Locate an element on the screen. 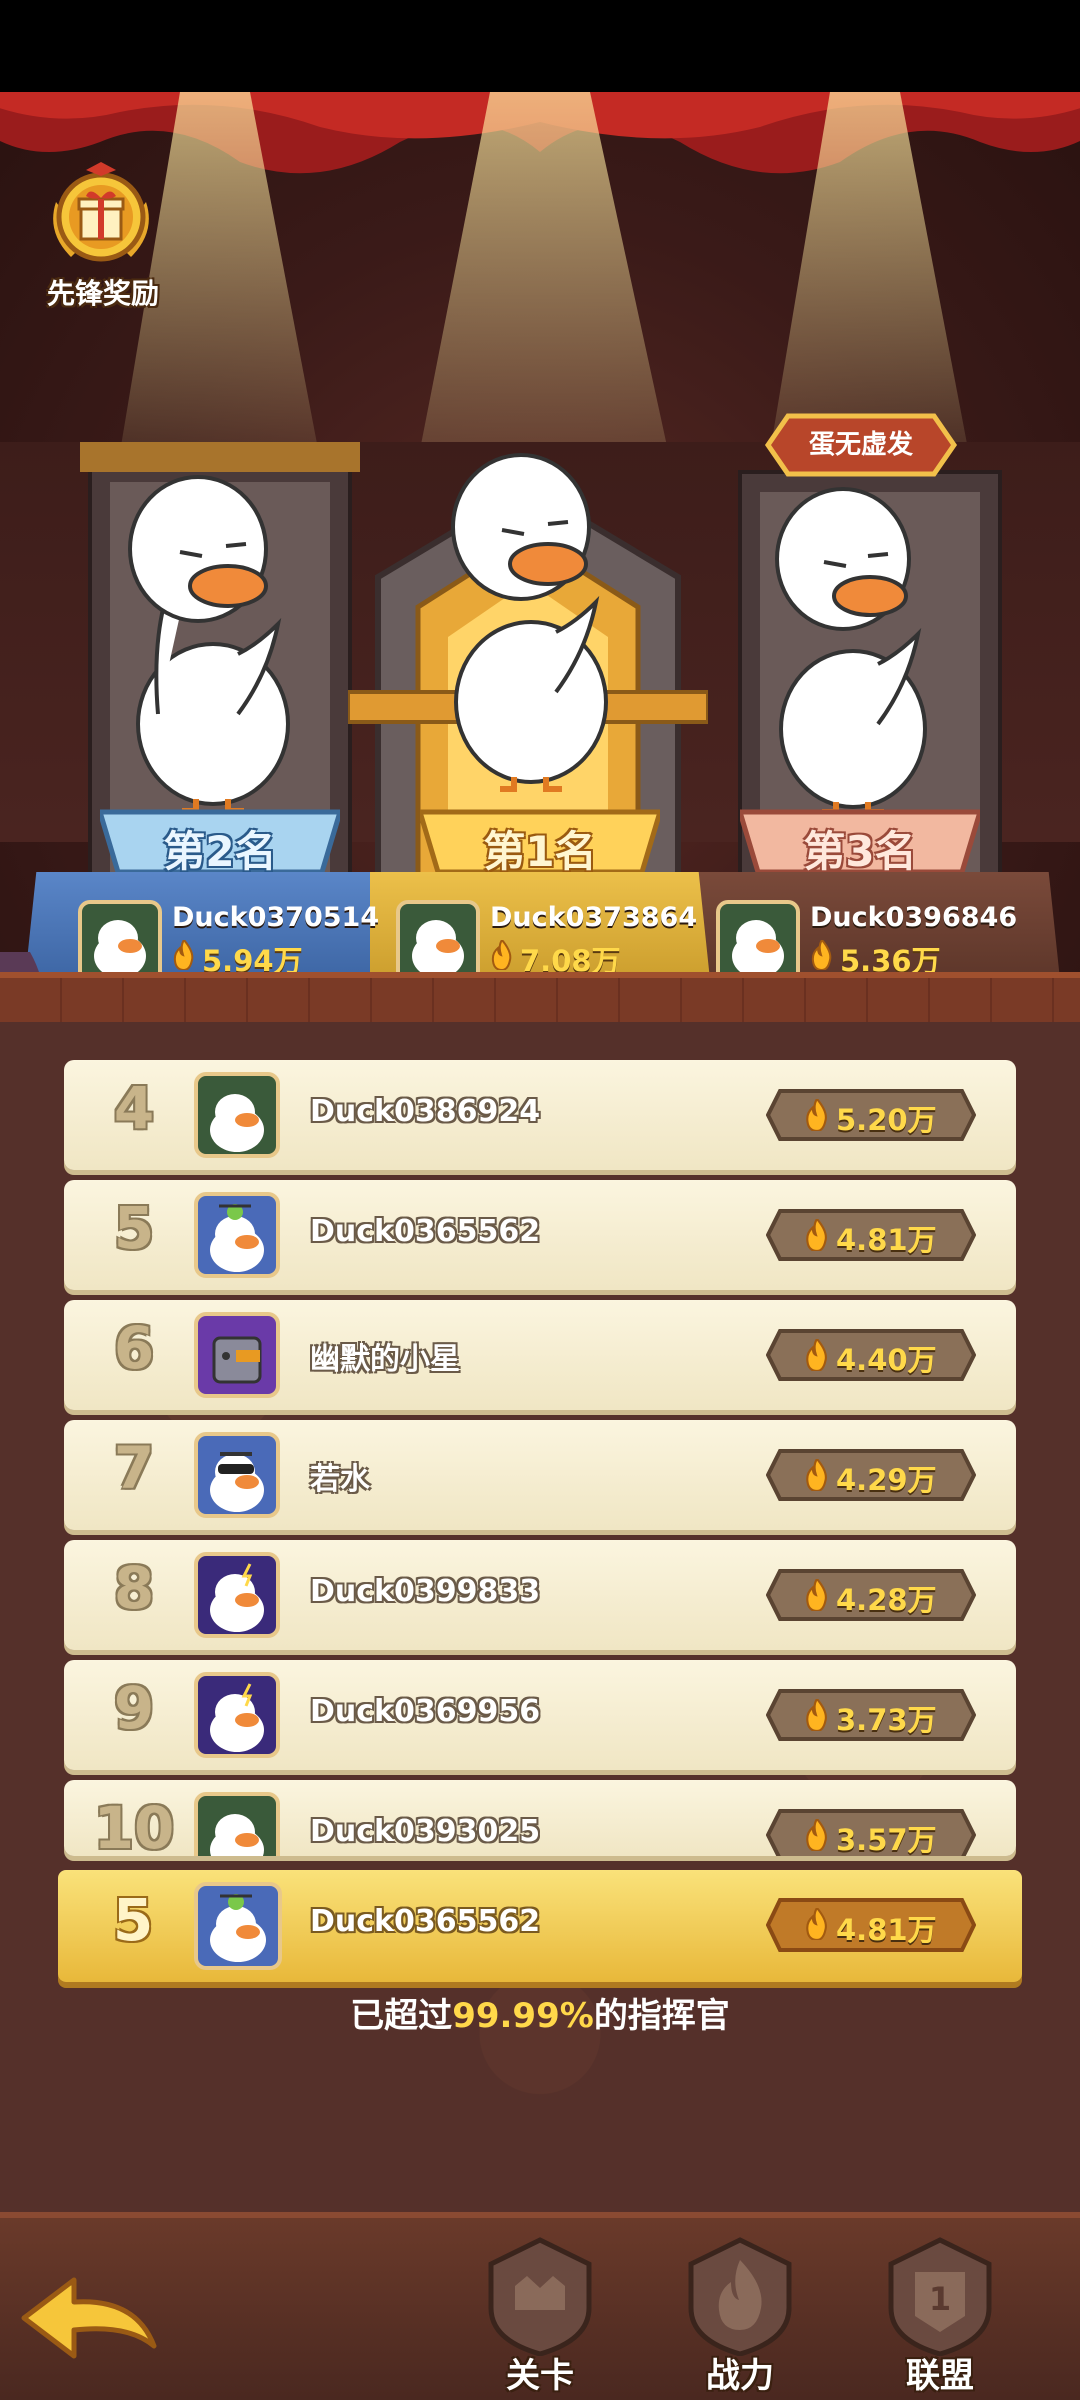 This screenshot has height=2400, width=1080. duck-sunglasses-avatar is located at coordinates (237, 1475).